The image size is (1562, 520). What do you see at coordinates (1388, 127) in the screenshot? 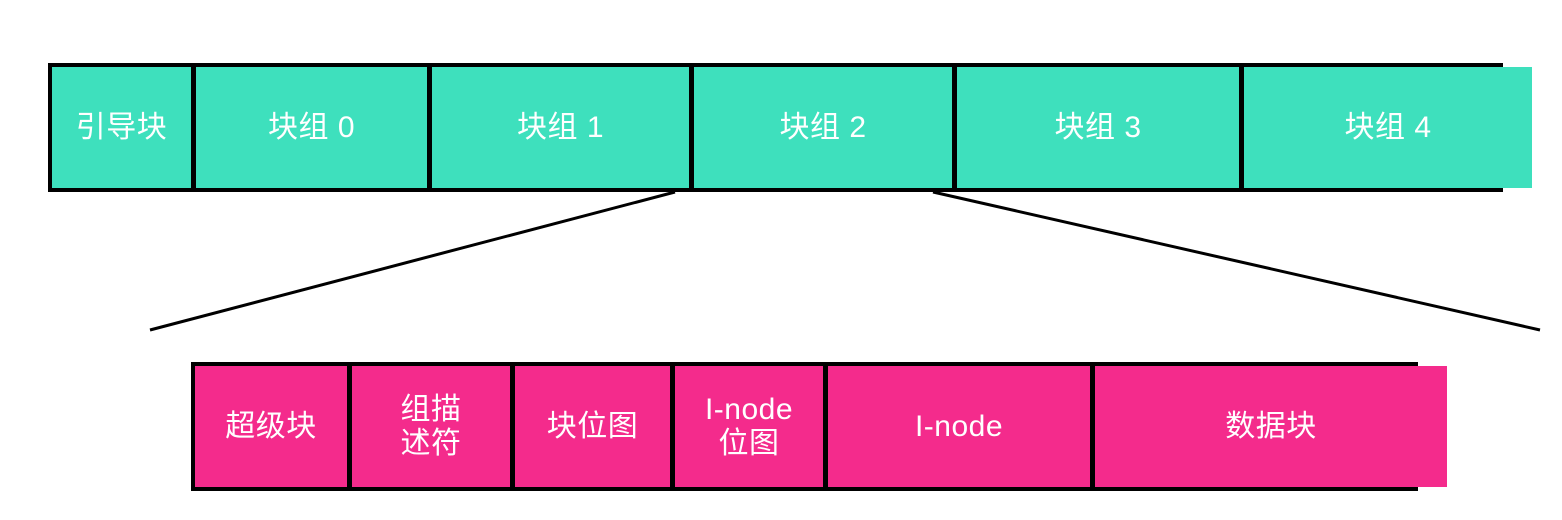
I see `disk-cell-block-group-4: 块组 4` at bounding box center [1388, 127].